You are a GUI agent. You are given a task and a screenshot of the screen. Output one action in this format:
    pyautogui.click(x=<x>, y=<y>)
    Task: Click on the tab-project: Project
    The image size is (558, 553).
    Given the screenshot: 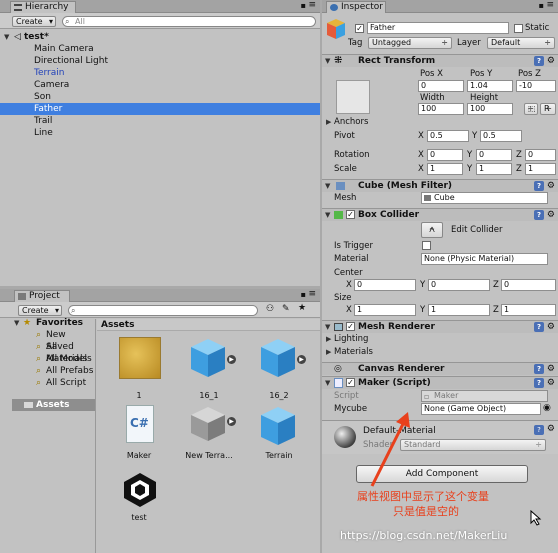 What is the action you would take?
    pyautogui.click(x=42, y=296)
    